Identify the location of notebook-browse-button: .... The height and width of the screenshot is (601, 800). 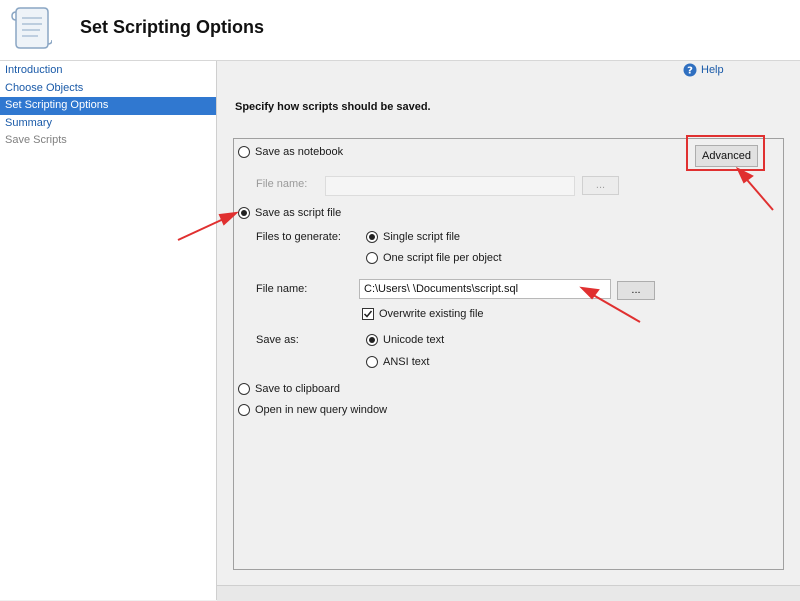
(600, 185).